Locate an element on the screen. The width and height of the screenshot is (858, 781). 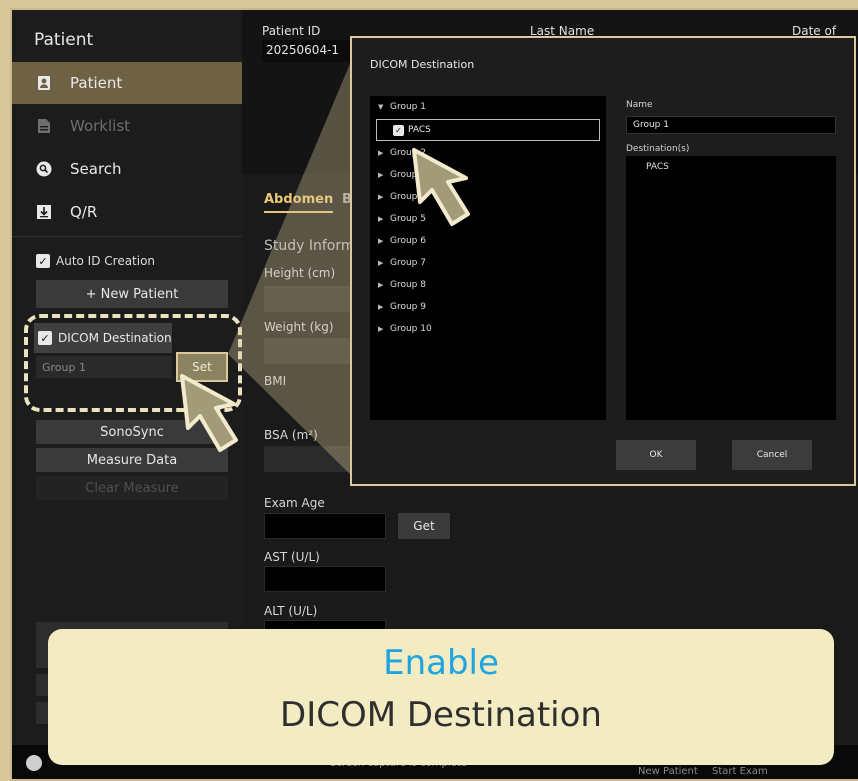
tree-item-group-1: ▼ Group 1 is located at coordinates (402, 107).